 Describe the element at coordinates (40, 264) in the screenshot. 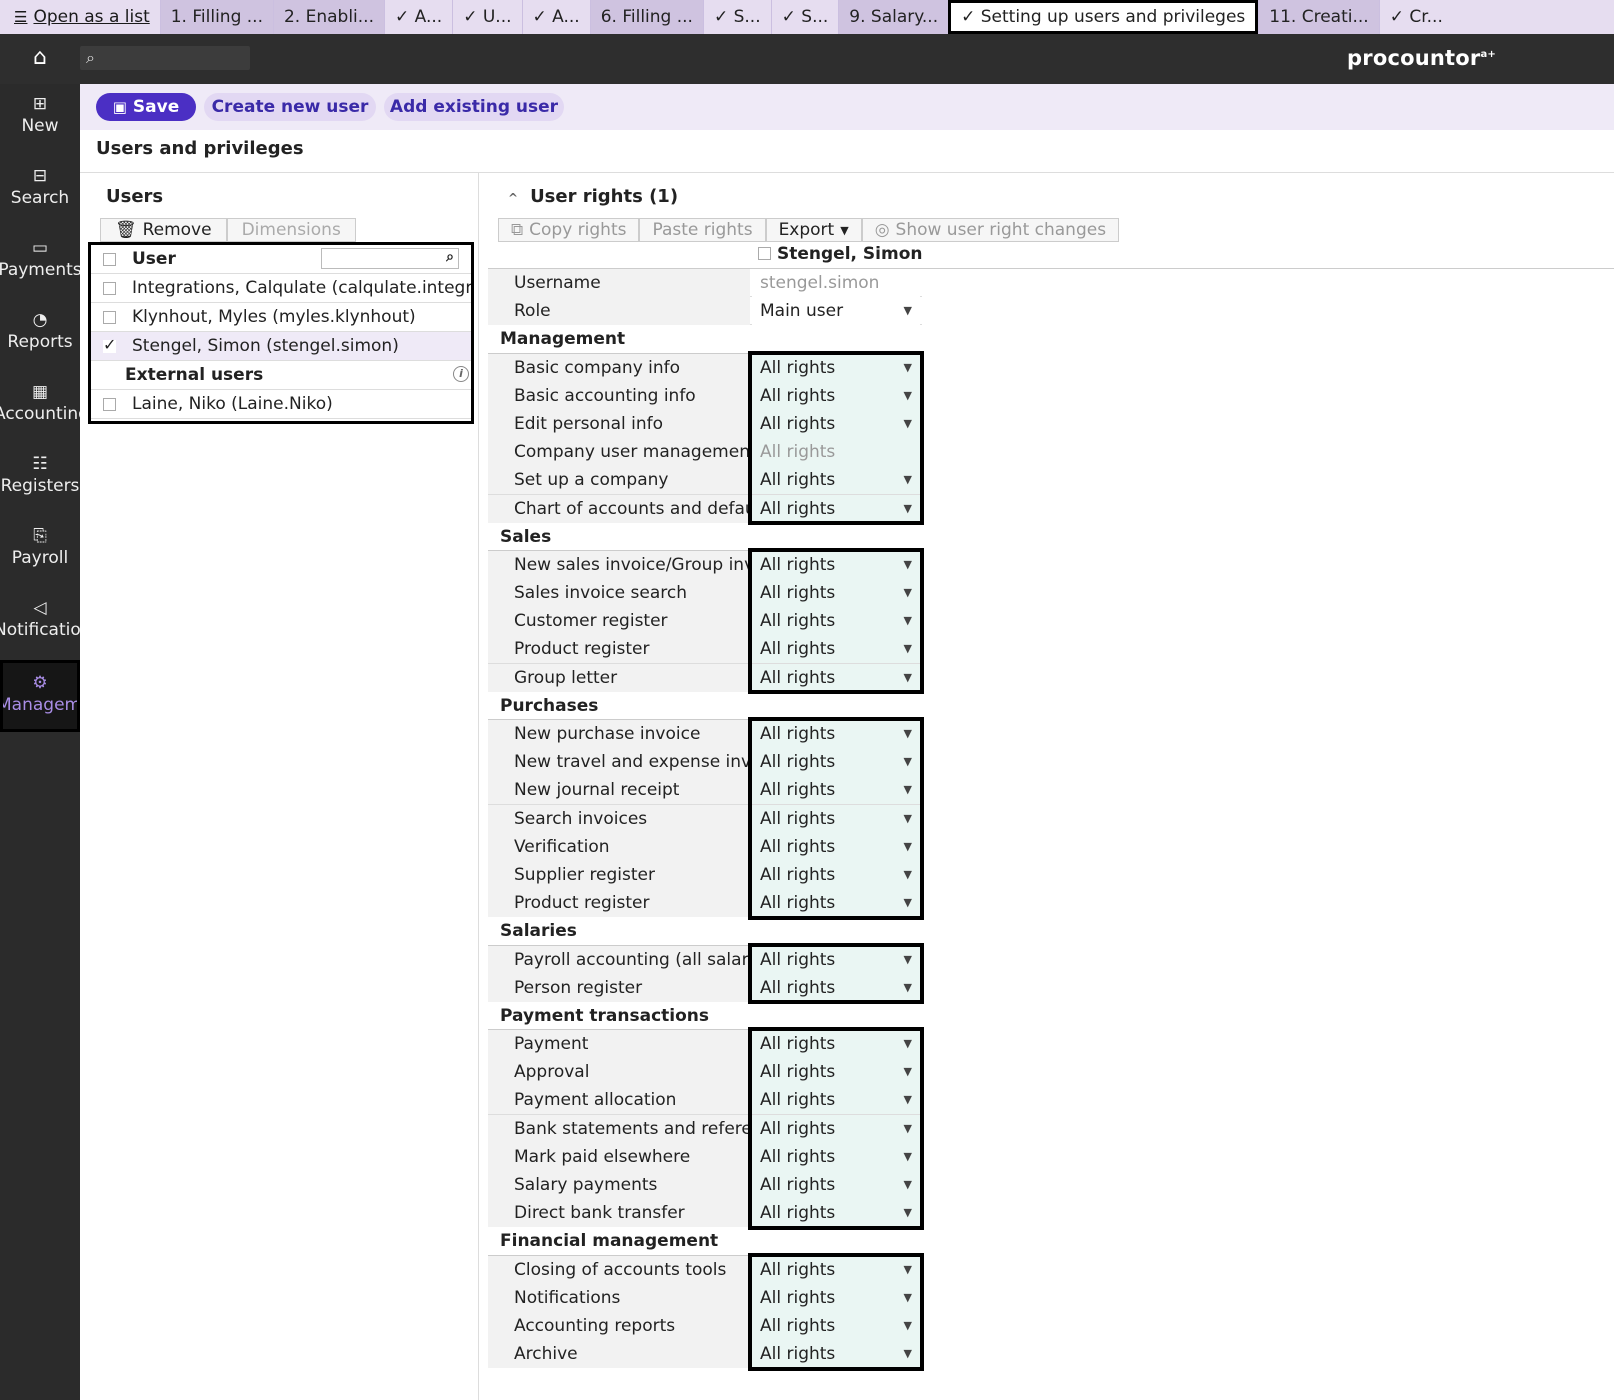

I see `sidebar-item-payments: ▭ Payments` at that location.